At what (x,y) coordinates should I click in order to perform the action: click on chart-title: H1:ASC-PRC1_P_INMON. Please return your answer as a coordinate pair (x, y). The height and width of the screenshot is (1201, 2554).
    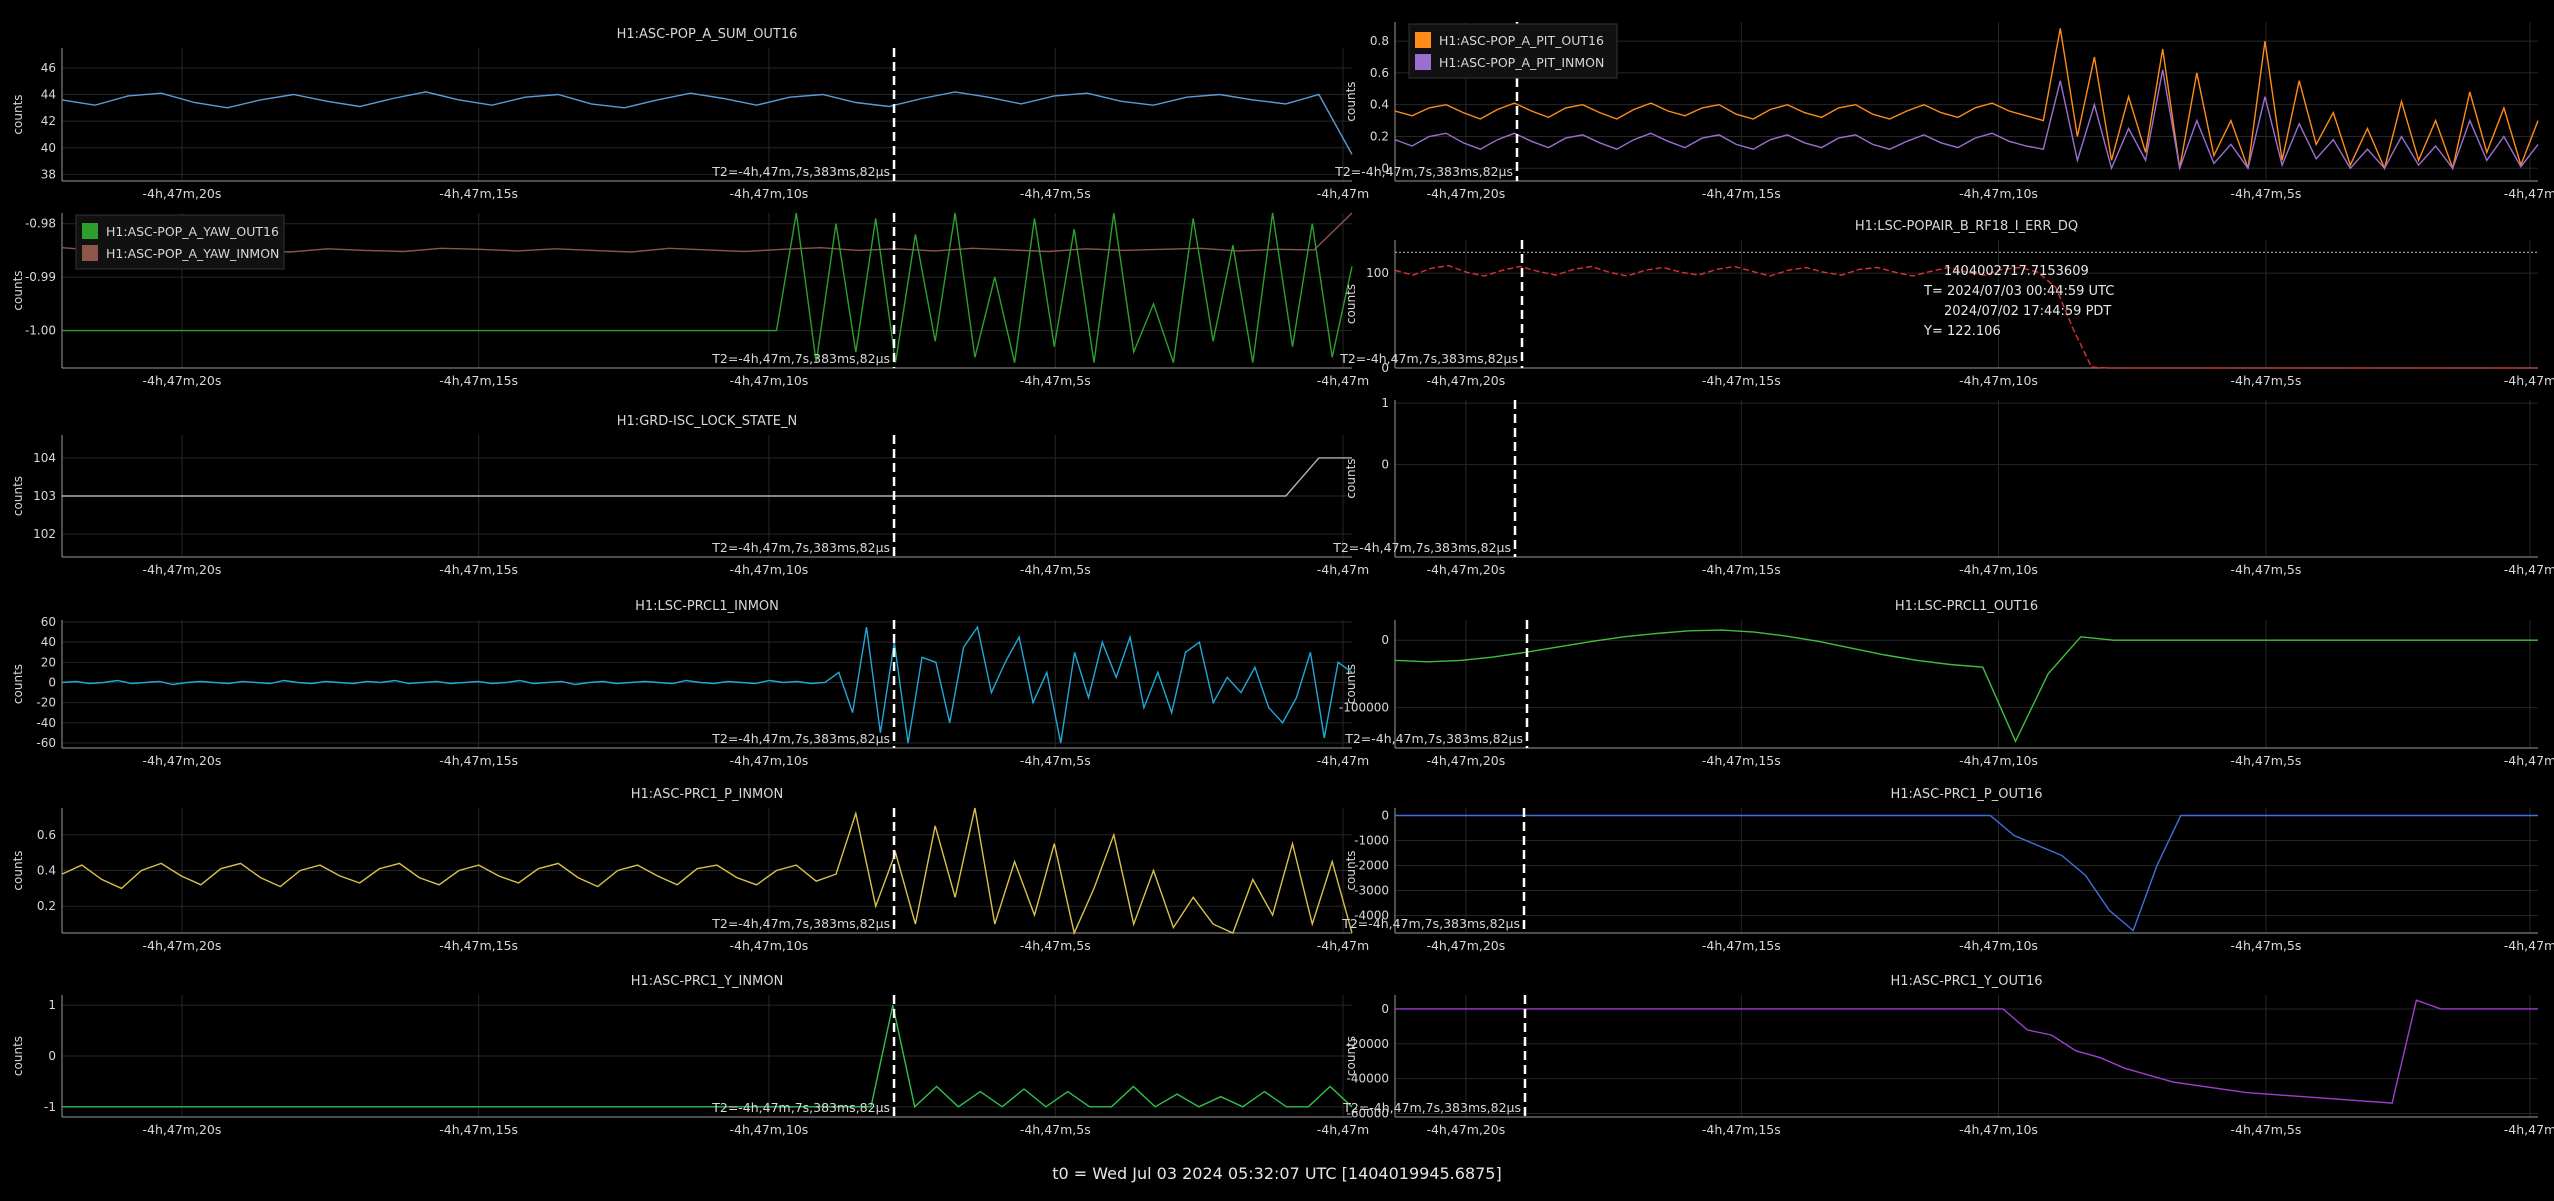
    Looking at the image, I should click on (707, 794).